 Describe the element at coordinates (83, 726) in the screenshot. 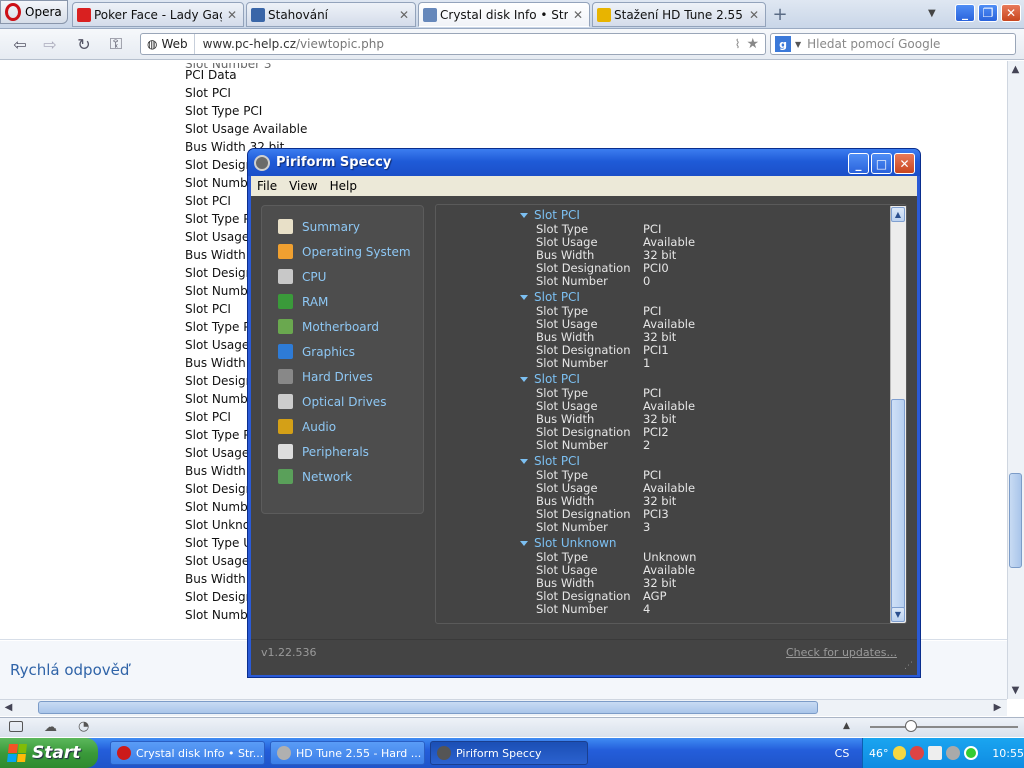

I see `speed-dial-icon: ◔` at that location.